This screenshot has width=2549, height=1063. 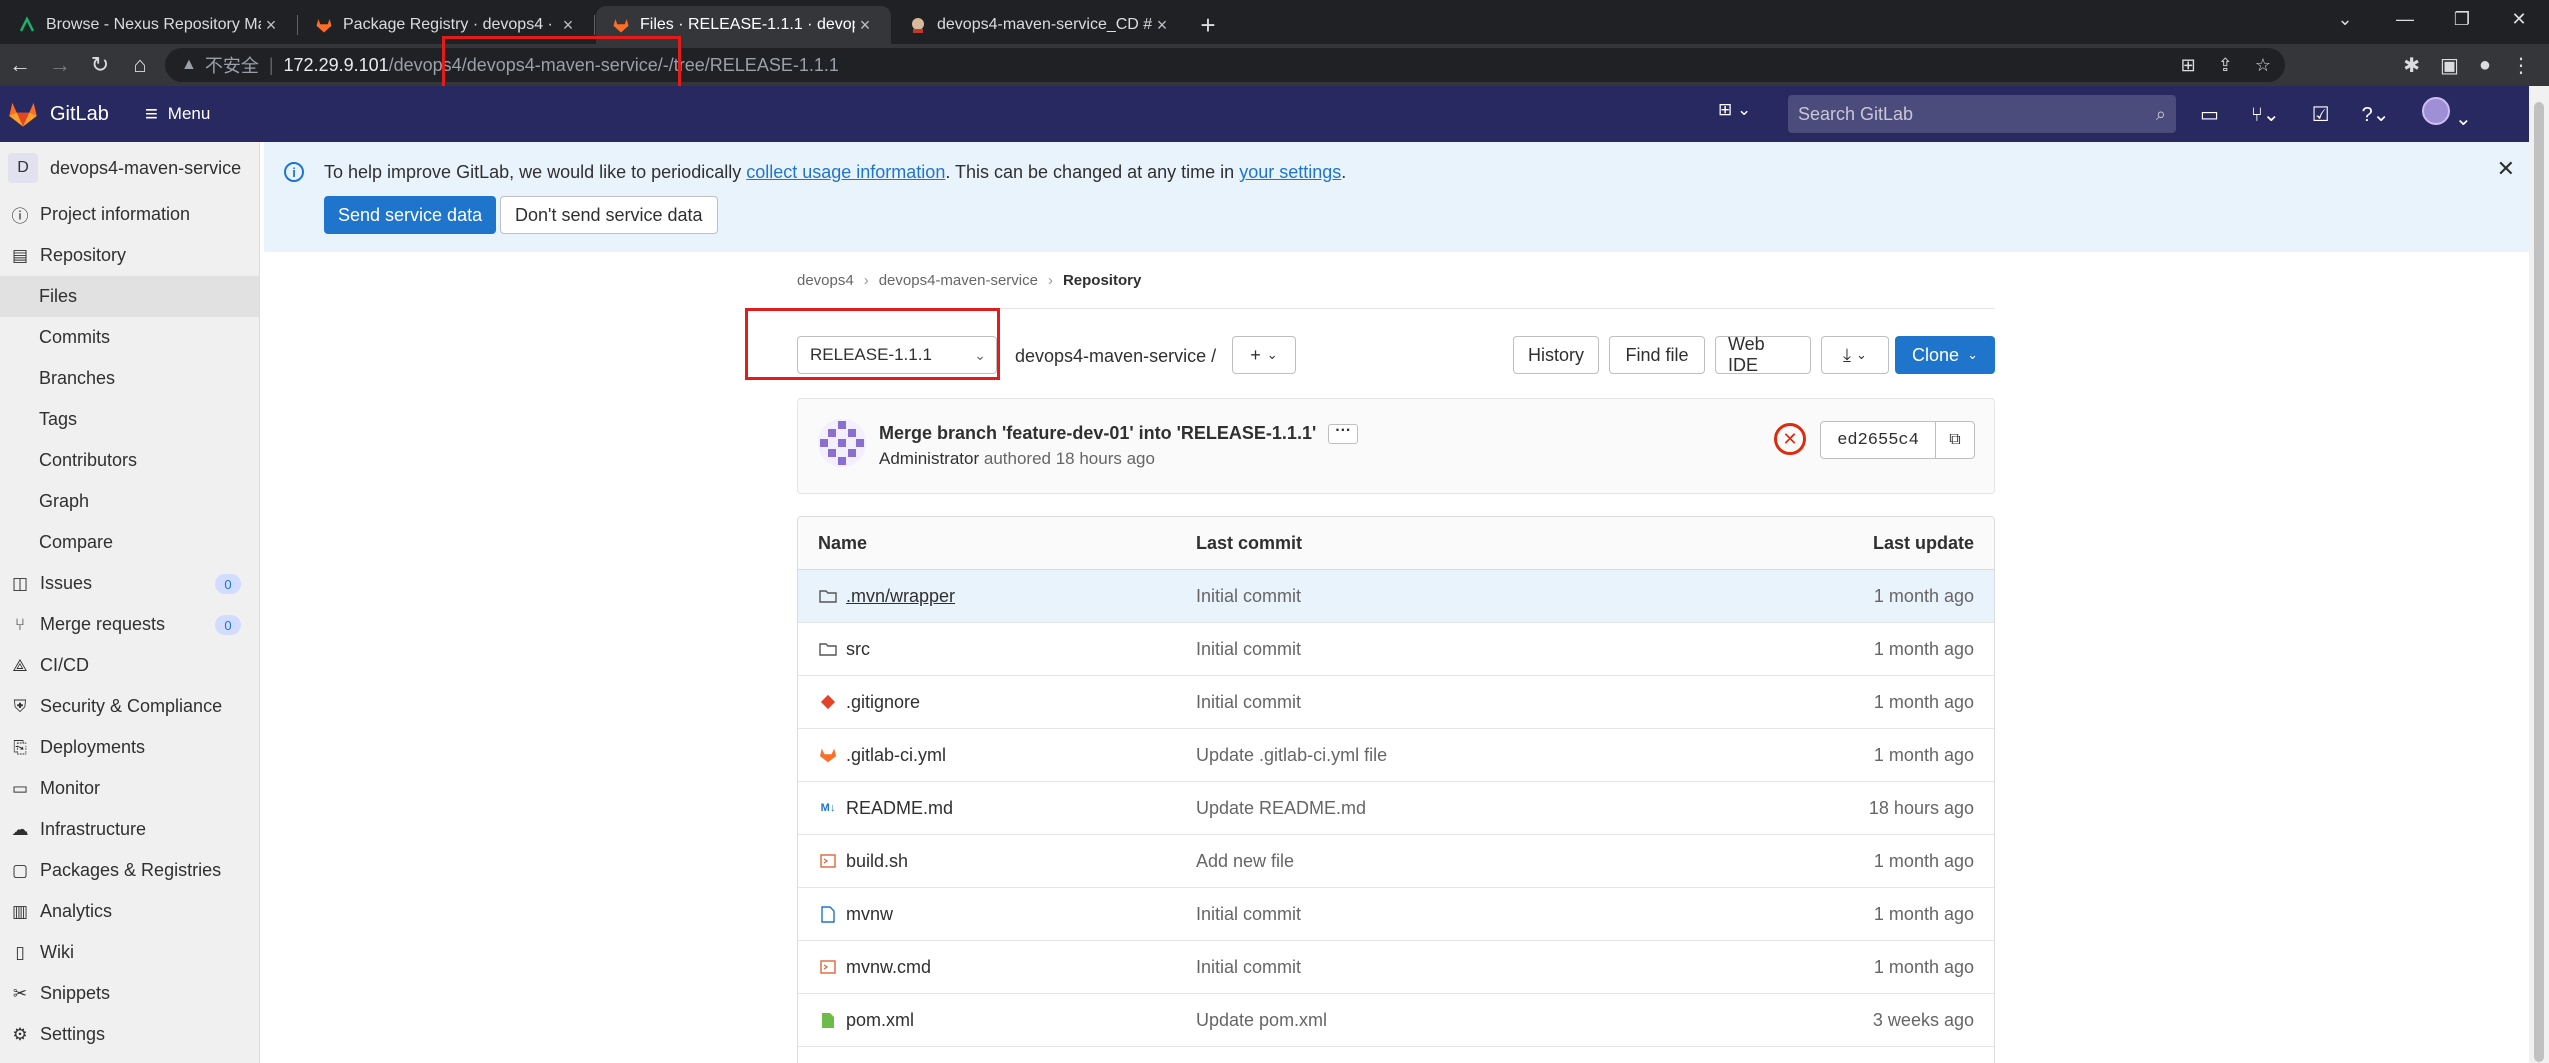 What do you see at coordinates (2225, 65) in the screenshot?
I see `share-icon: ⇪` at bounding box center [2225, 65].